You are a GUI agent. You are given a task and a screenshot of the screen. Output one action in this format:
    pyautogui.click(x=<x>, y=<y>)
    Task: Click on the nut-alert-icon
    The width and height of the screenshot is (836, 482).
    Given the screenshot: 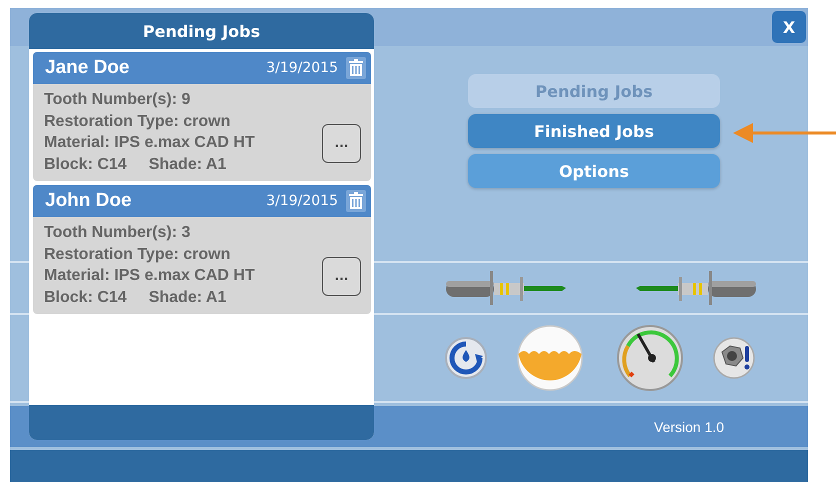 What is the action you would take?
    pyautogui.click(x=734, y=358)
    